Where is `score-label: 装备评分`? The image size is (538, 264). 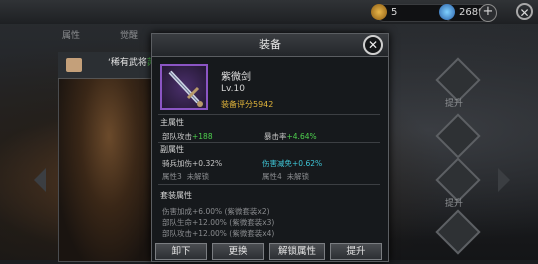
score-label: 装备评分 is located at coordinates (237, 104).